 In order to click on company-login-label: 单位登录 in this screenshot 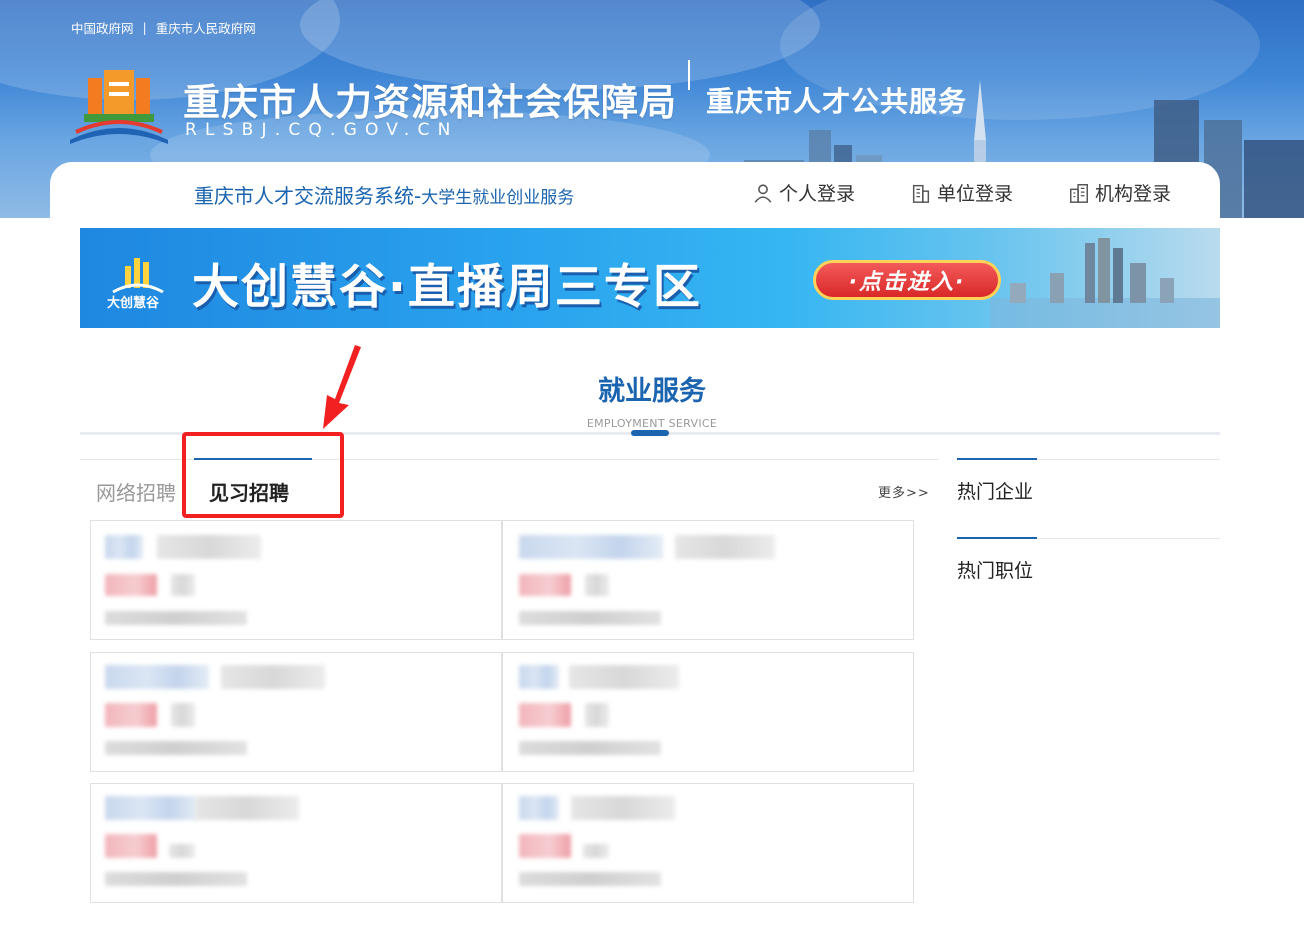, I will do `click(975, 194)`.